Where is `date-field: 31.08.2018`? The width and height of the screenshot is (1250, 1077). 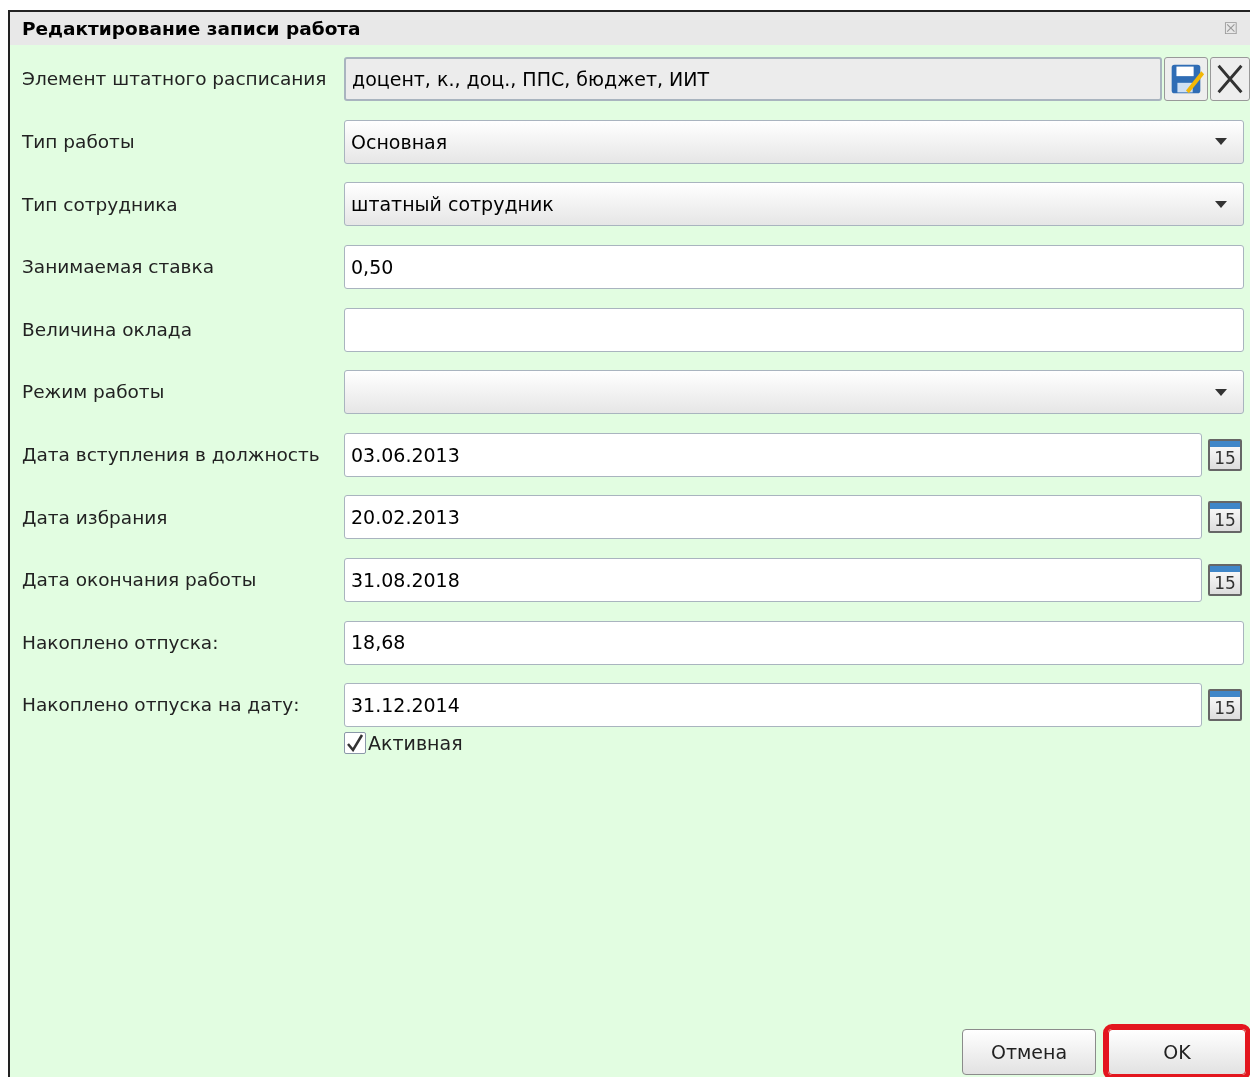 date-field: 31.08.2018 is located at coordinates (773, 580).